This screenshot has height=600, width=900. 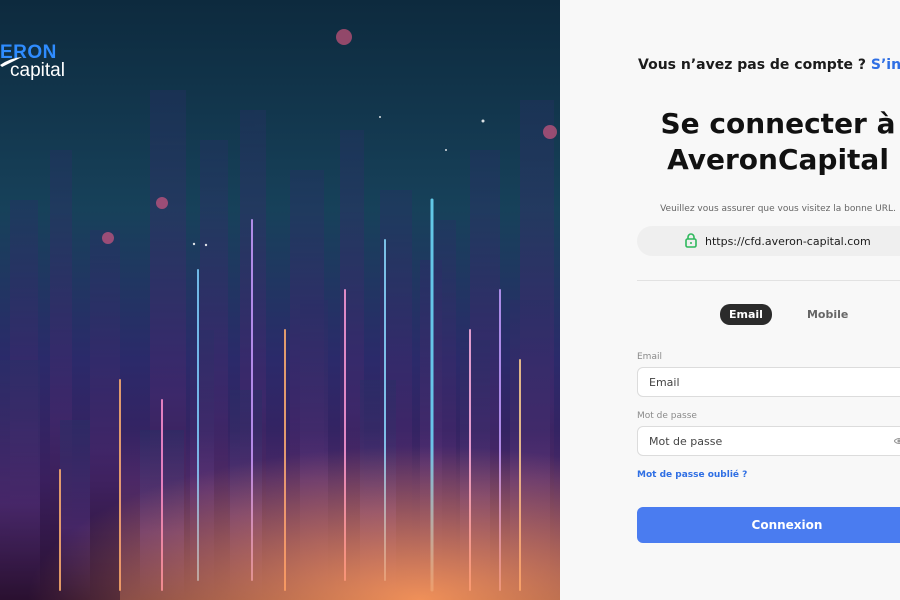 I want to click on url-badge: https://cfd.averon-capital.com, so click(x=768, y=241).